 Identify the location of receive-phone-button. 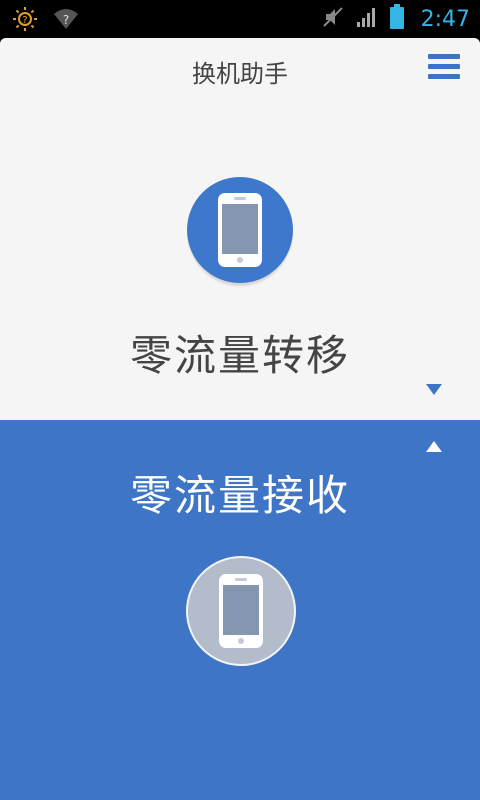
(241, 611).